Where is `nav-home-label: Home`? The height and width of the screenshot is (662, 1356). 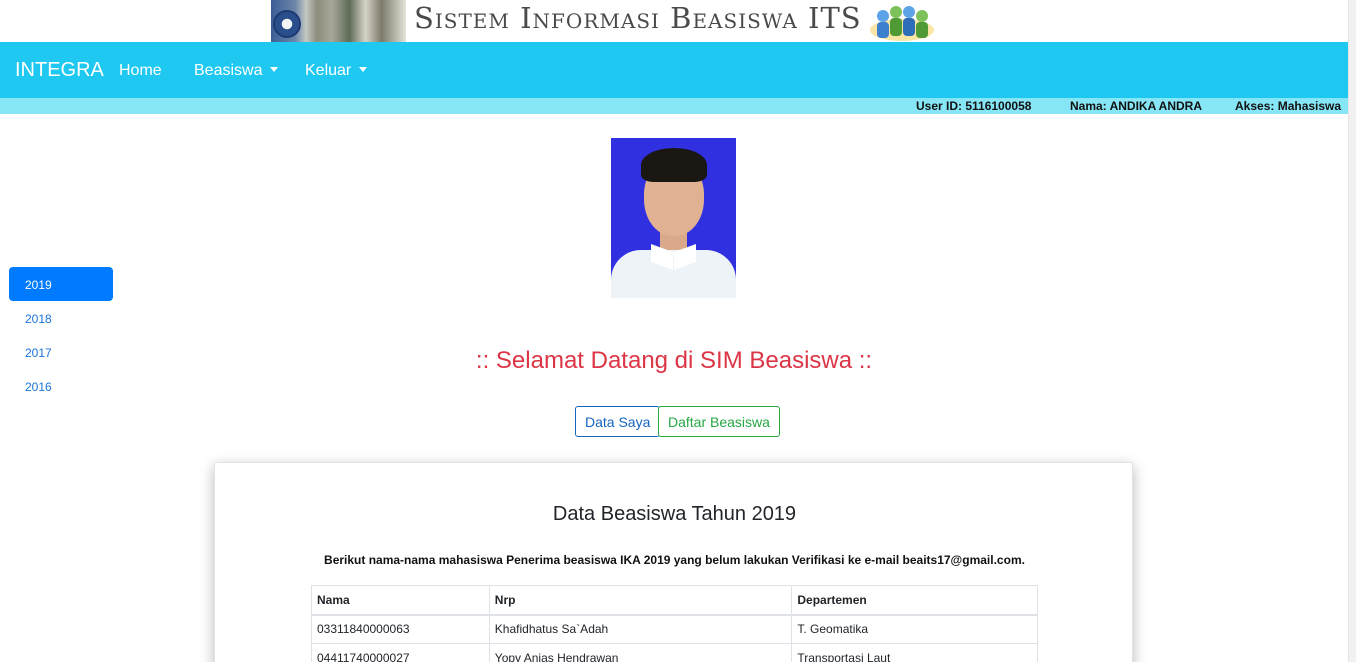
nav-home-label: Home is located at coordinates (140, 70).